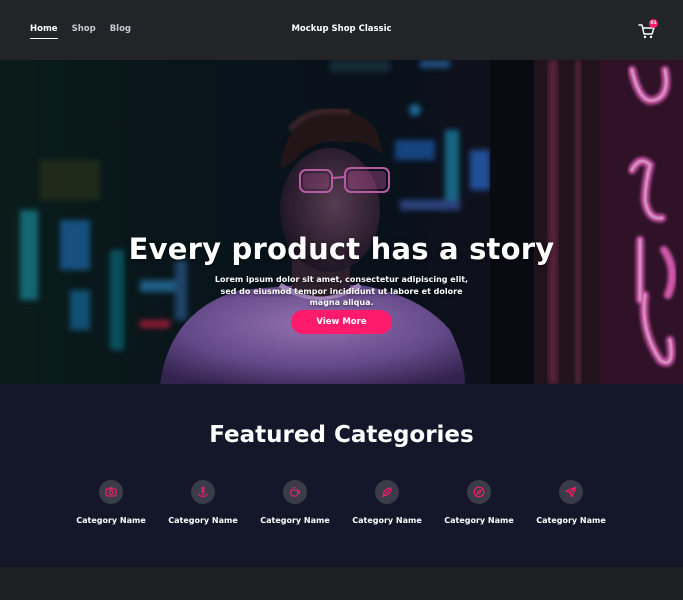 This screenshot has height=600, width=683. I want to click on anchor-icon, so click(203, 492).